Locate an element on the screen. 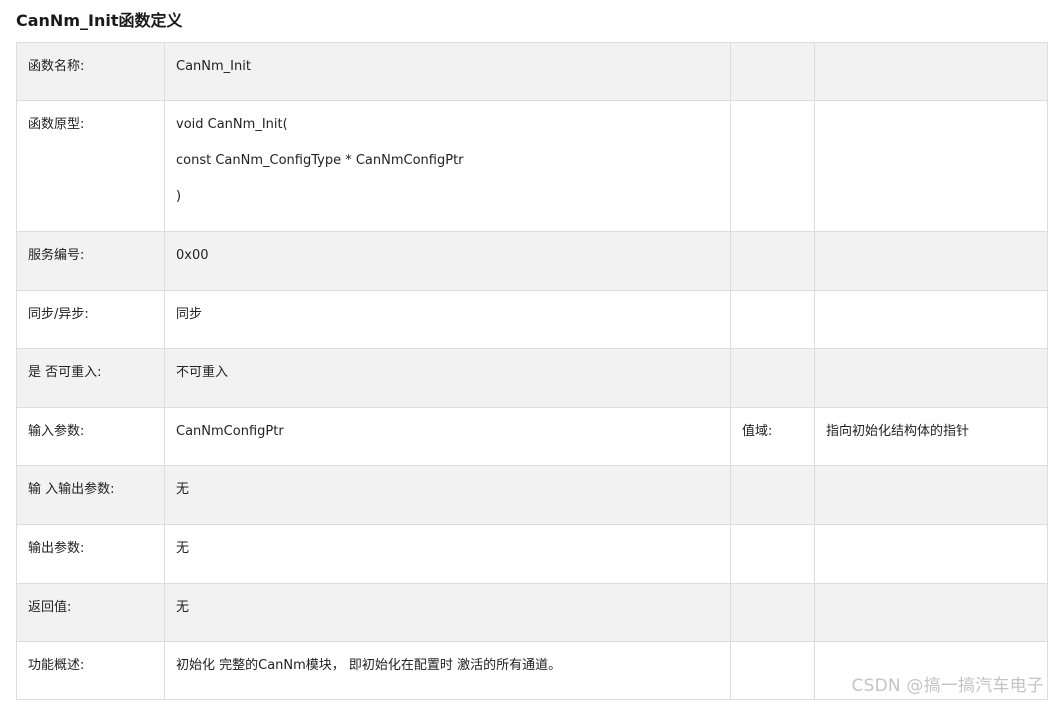  row-value-cell: CanNmConfigPtr is located at coordinates (447, 436).